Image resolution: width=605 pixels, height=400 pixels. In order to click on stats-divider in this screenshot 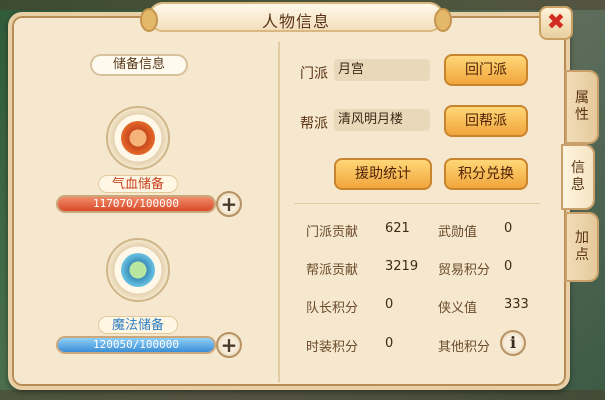, I will do `click(417, 203)`.